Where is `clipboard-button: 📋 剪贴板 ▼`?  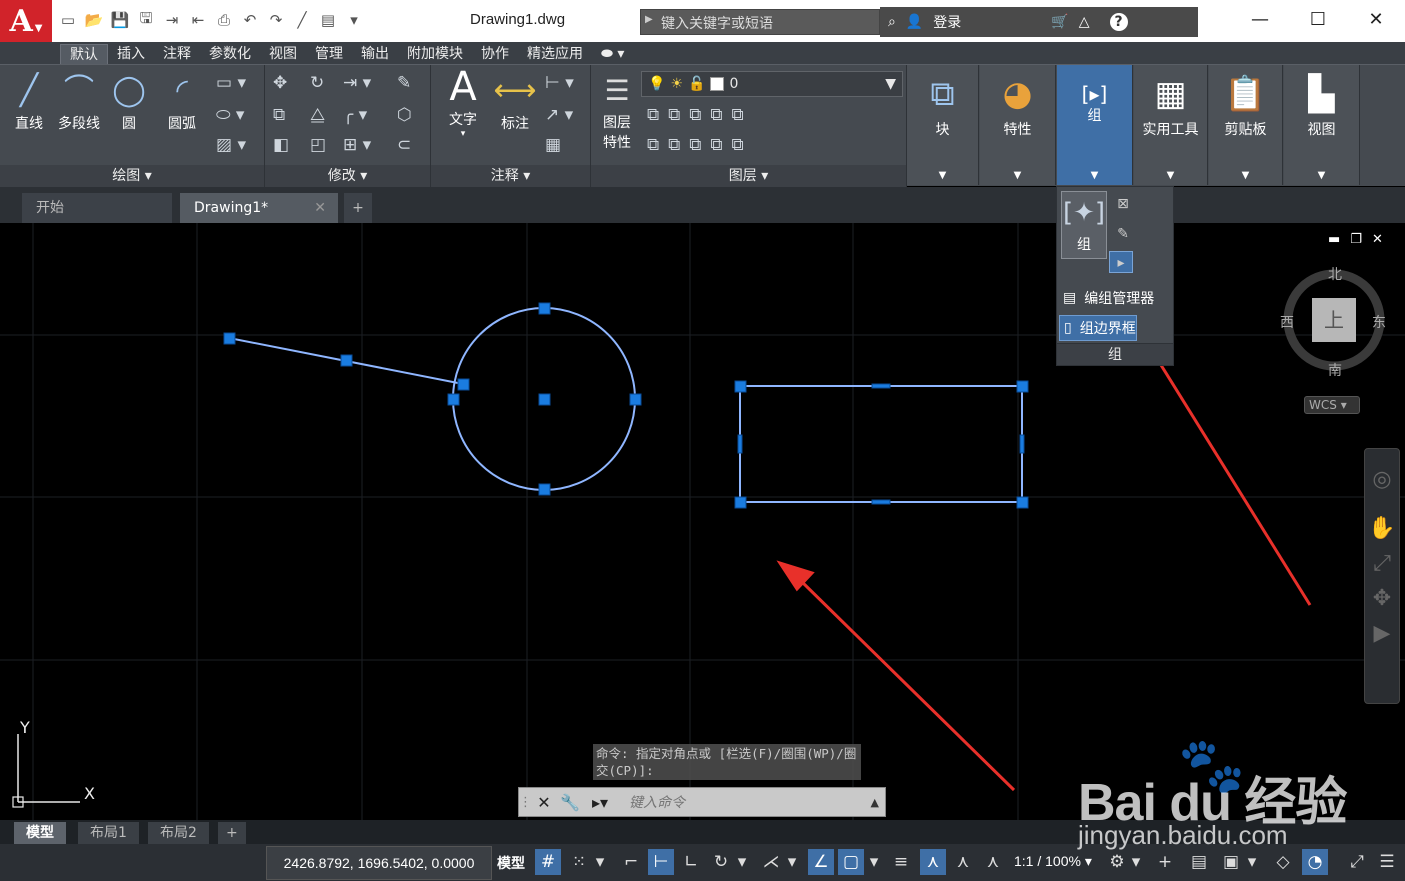 clipboard-button: 📋 剪贴板 ▼ is located at coordinates (1246, 125).